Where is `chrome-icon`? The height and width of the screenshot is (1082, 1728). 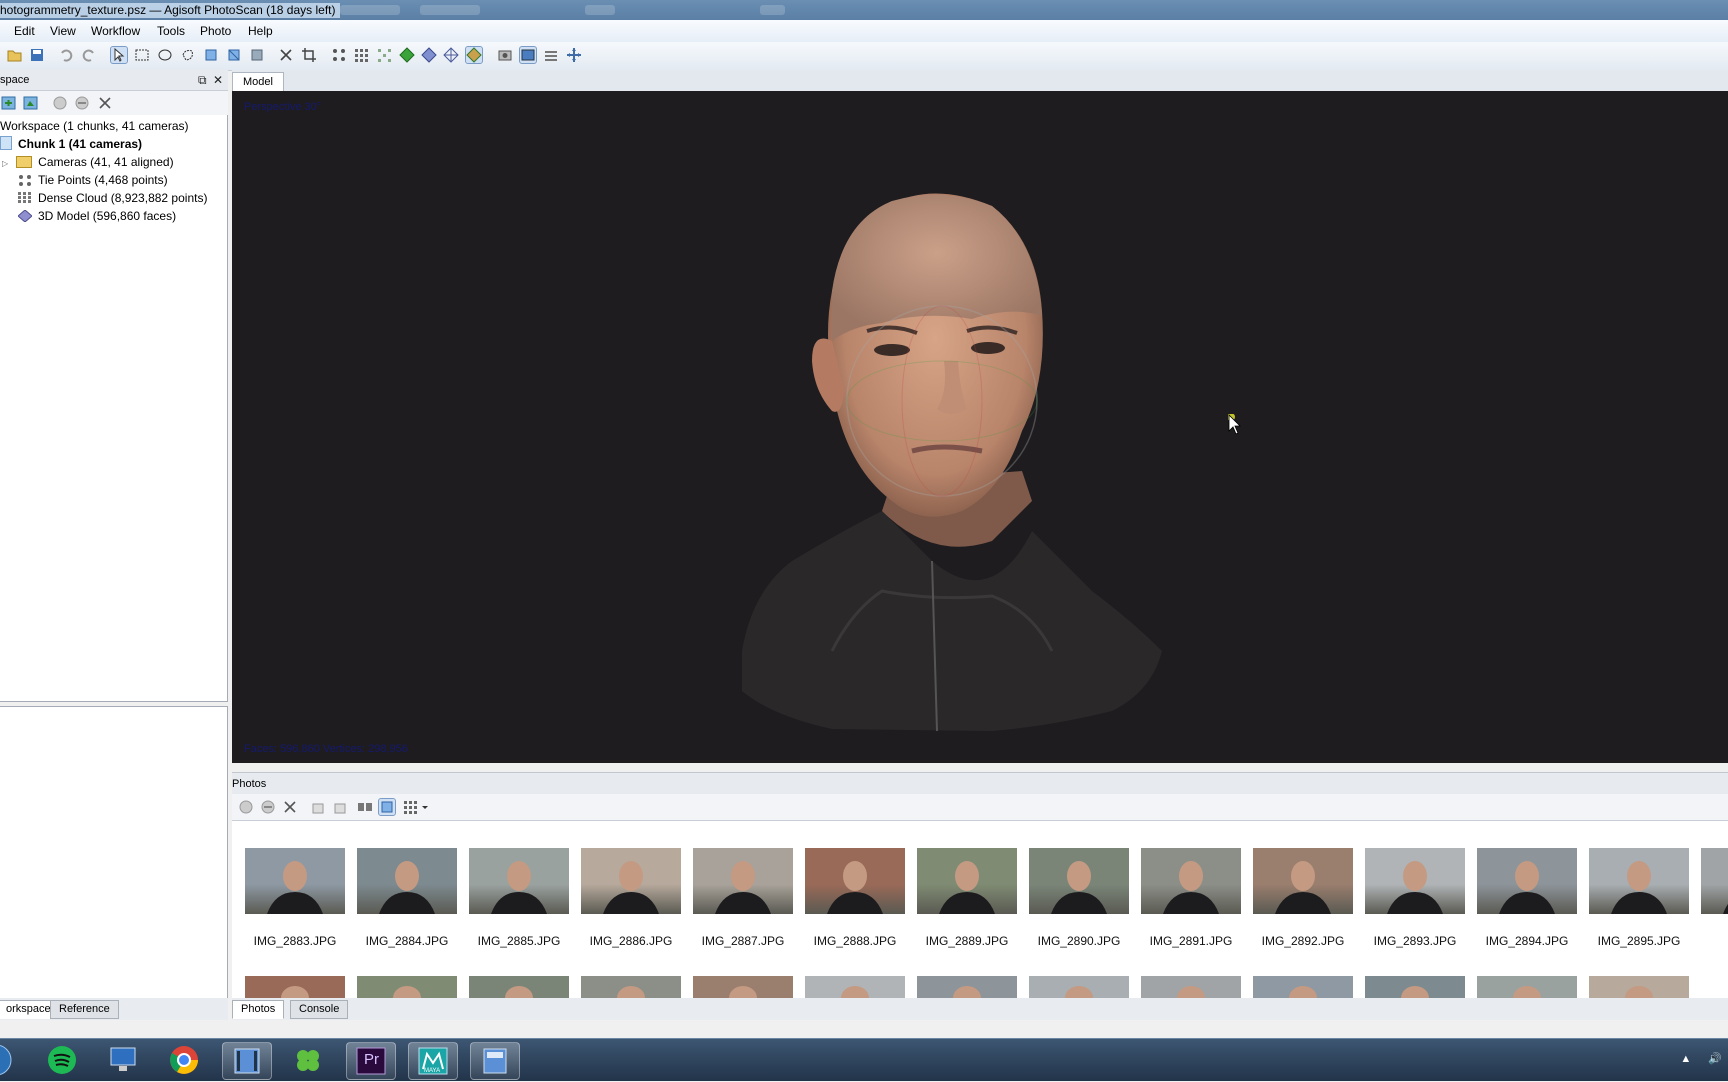 chrome-icon is located at coordinates (184, 1060).